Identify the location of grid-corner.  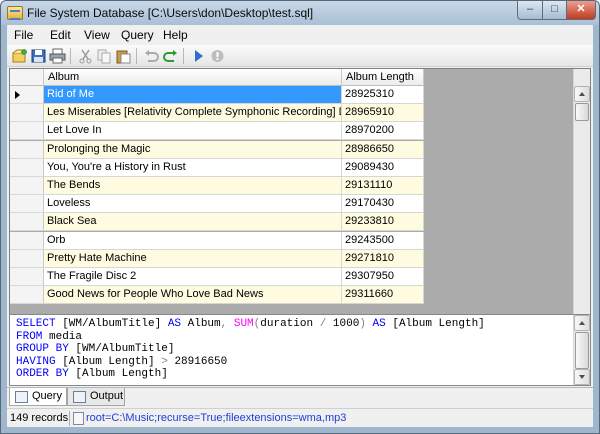
(27, 77).